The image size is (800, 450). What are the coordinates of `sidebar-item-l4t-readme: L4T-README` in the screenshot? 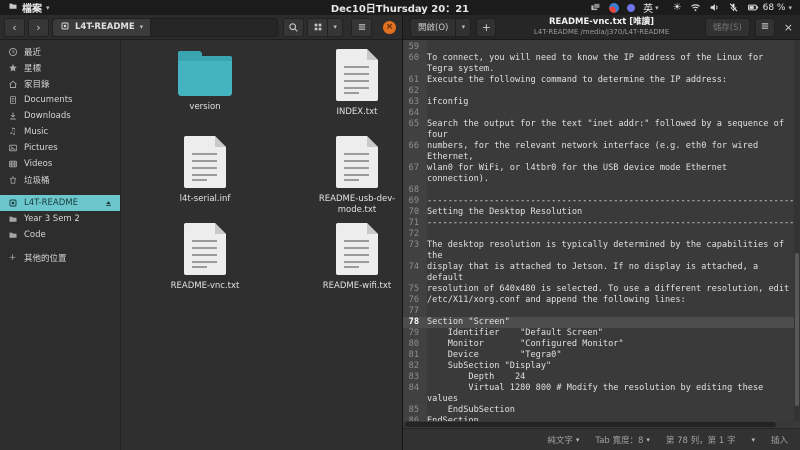 It's located at (60, 203).